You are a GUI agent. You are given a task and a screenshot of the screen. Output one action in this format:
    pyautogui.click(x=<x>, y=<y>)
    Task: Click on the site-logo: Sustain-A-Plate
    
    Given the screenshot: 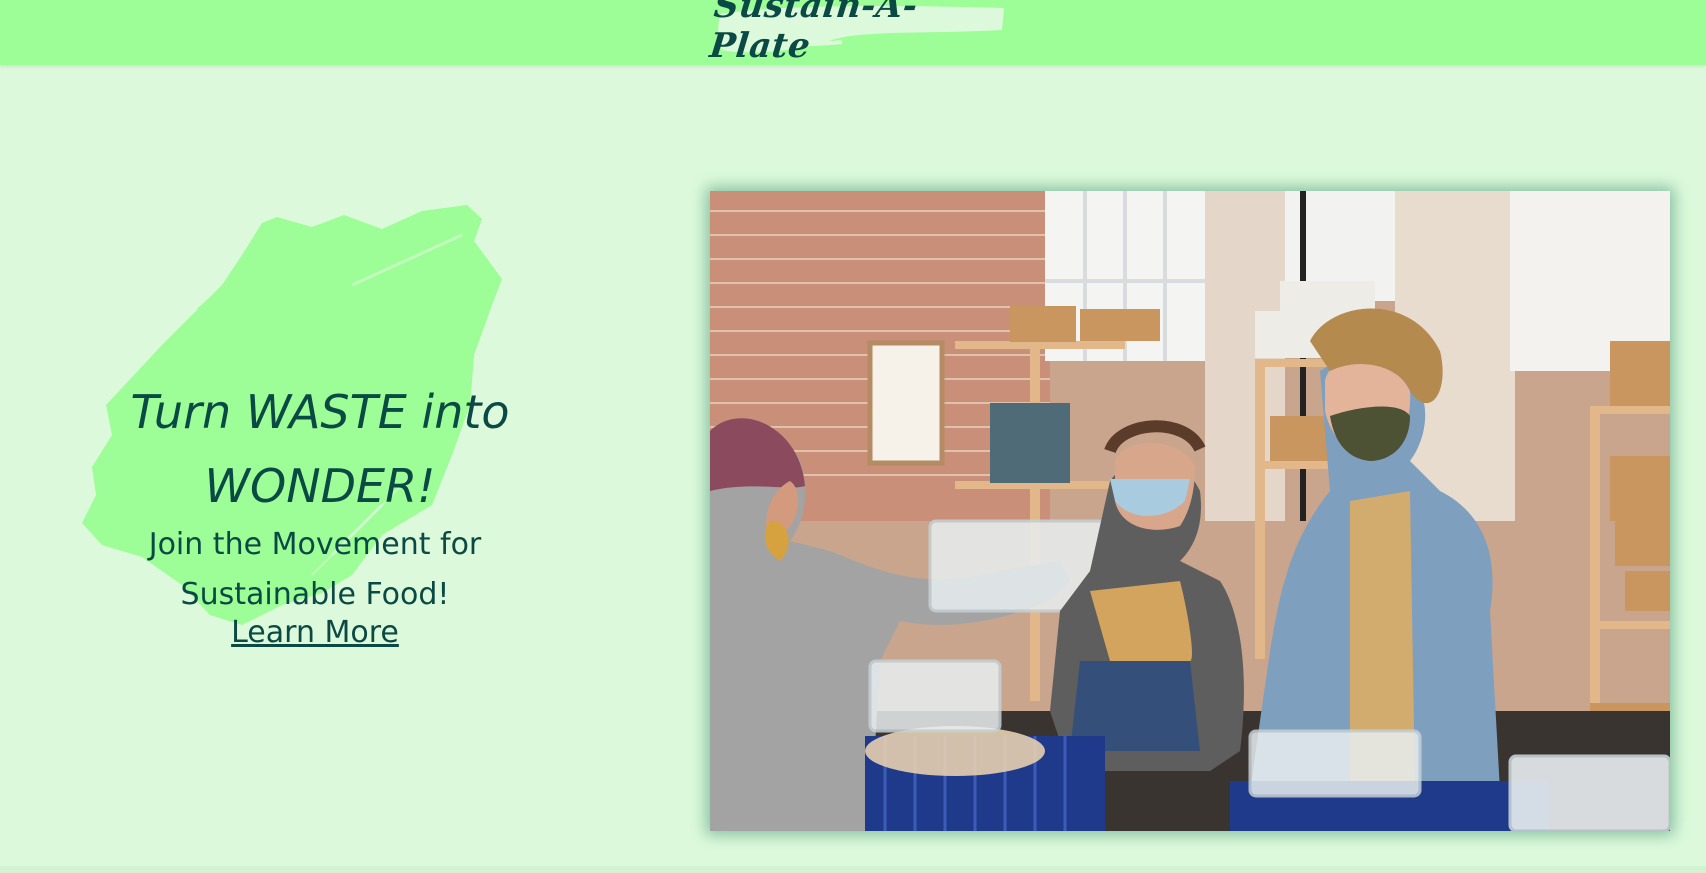 What is the action you would take?
    pyautogui.click(x=857, y=33)
    